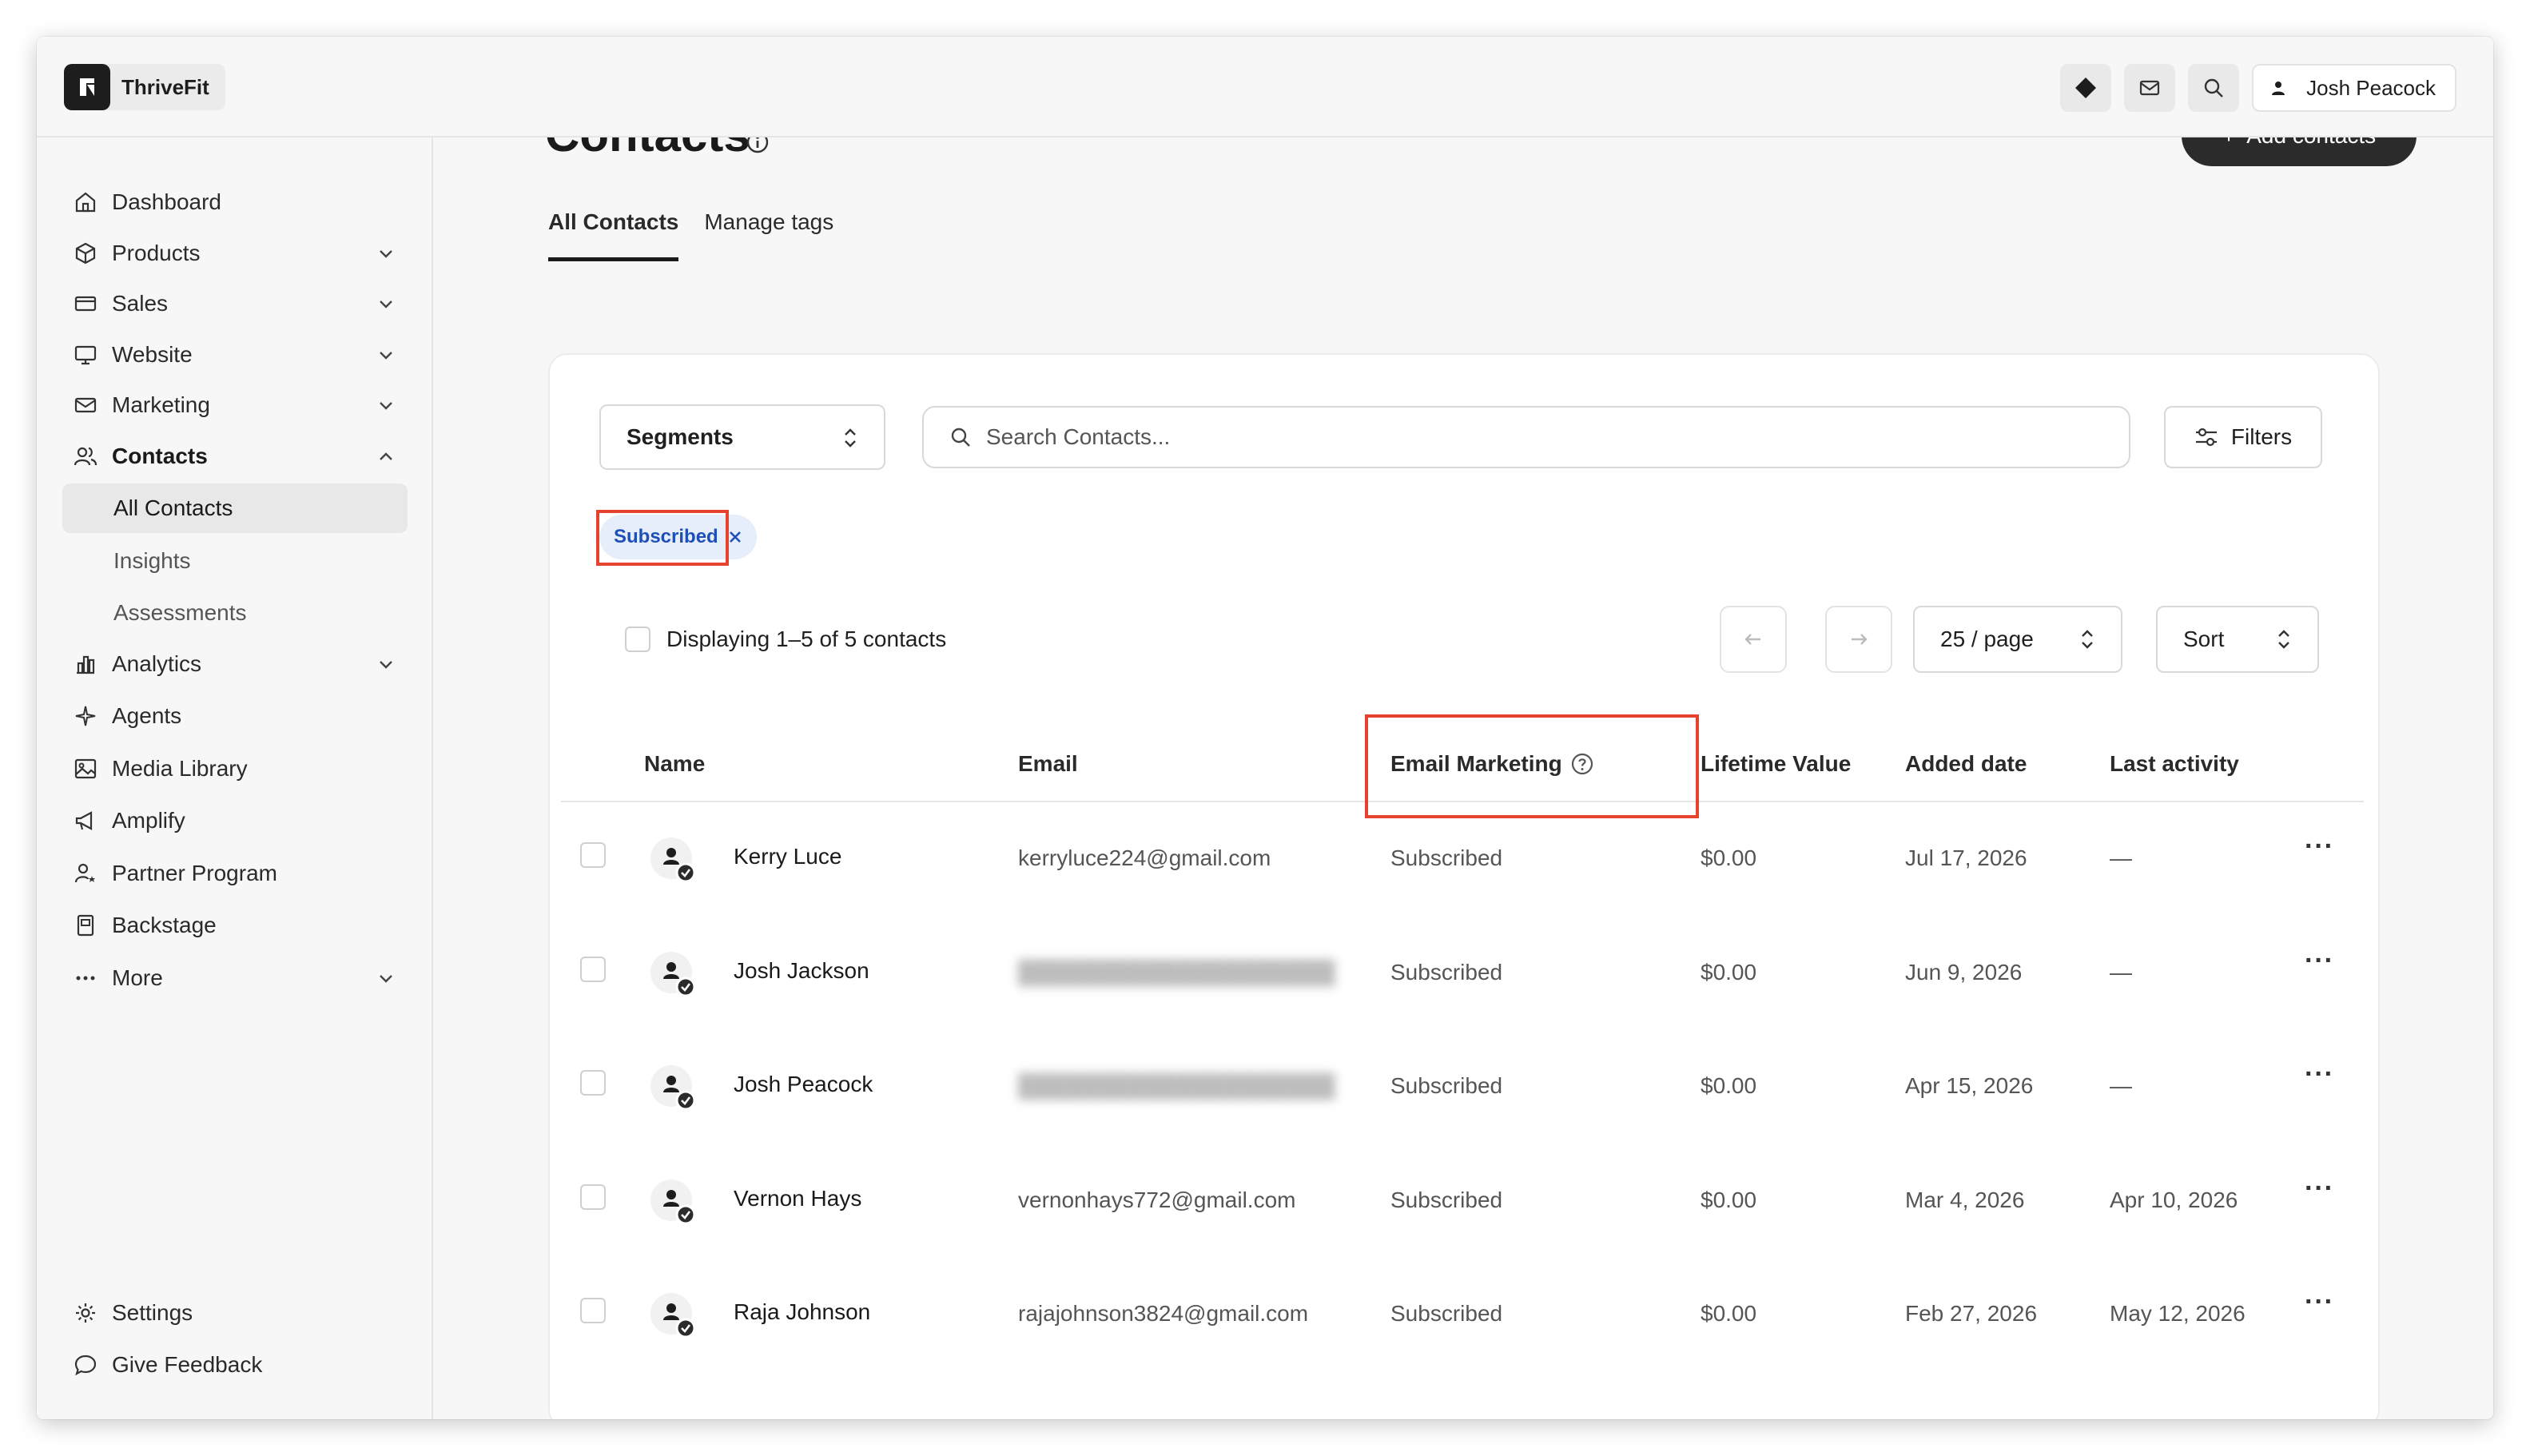 Image resolution: width=2530 pixels, height=1456 pixels. What do you see at coordinates (1987, 639) in the screenshot?
I see `per-page-label: 25 / page` at bounding box center [1987, 639].